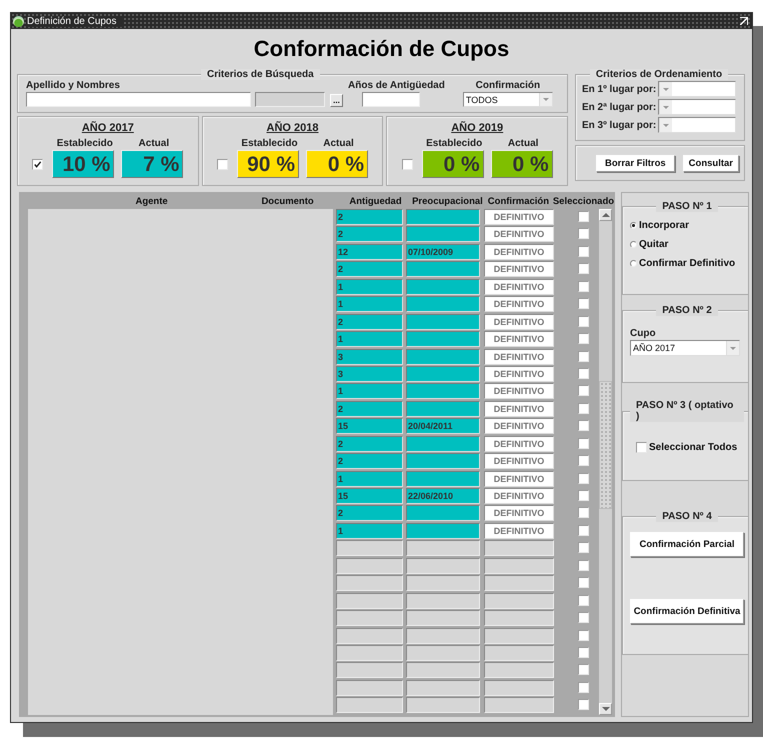 The height and width of the screenshot is (738, 763). I want to click on field-label: Años de Antigüedad, so click(396, 85).